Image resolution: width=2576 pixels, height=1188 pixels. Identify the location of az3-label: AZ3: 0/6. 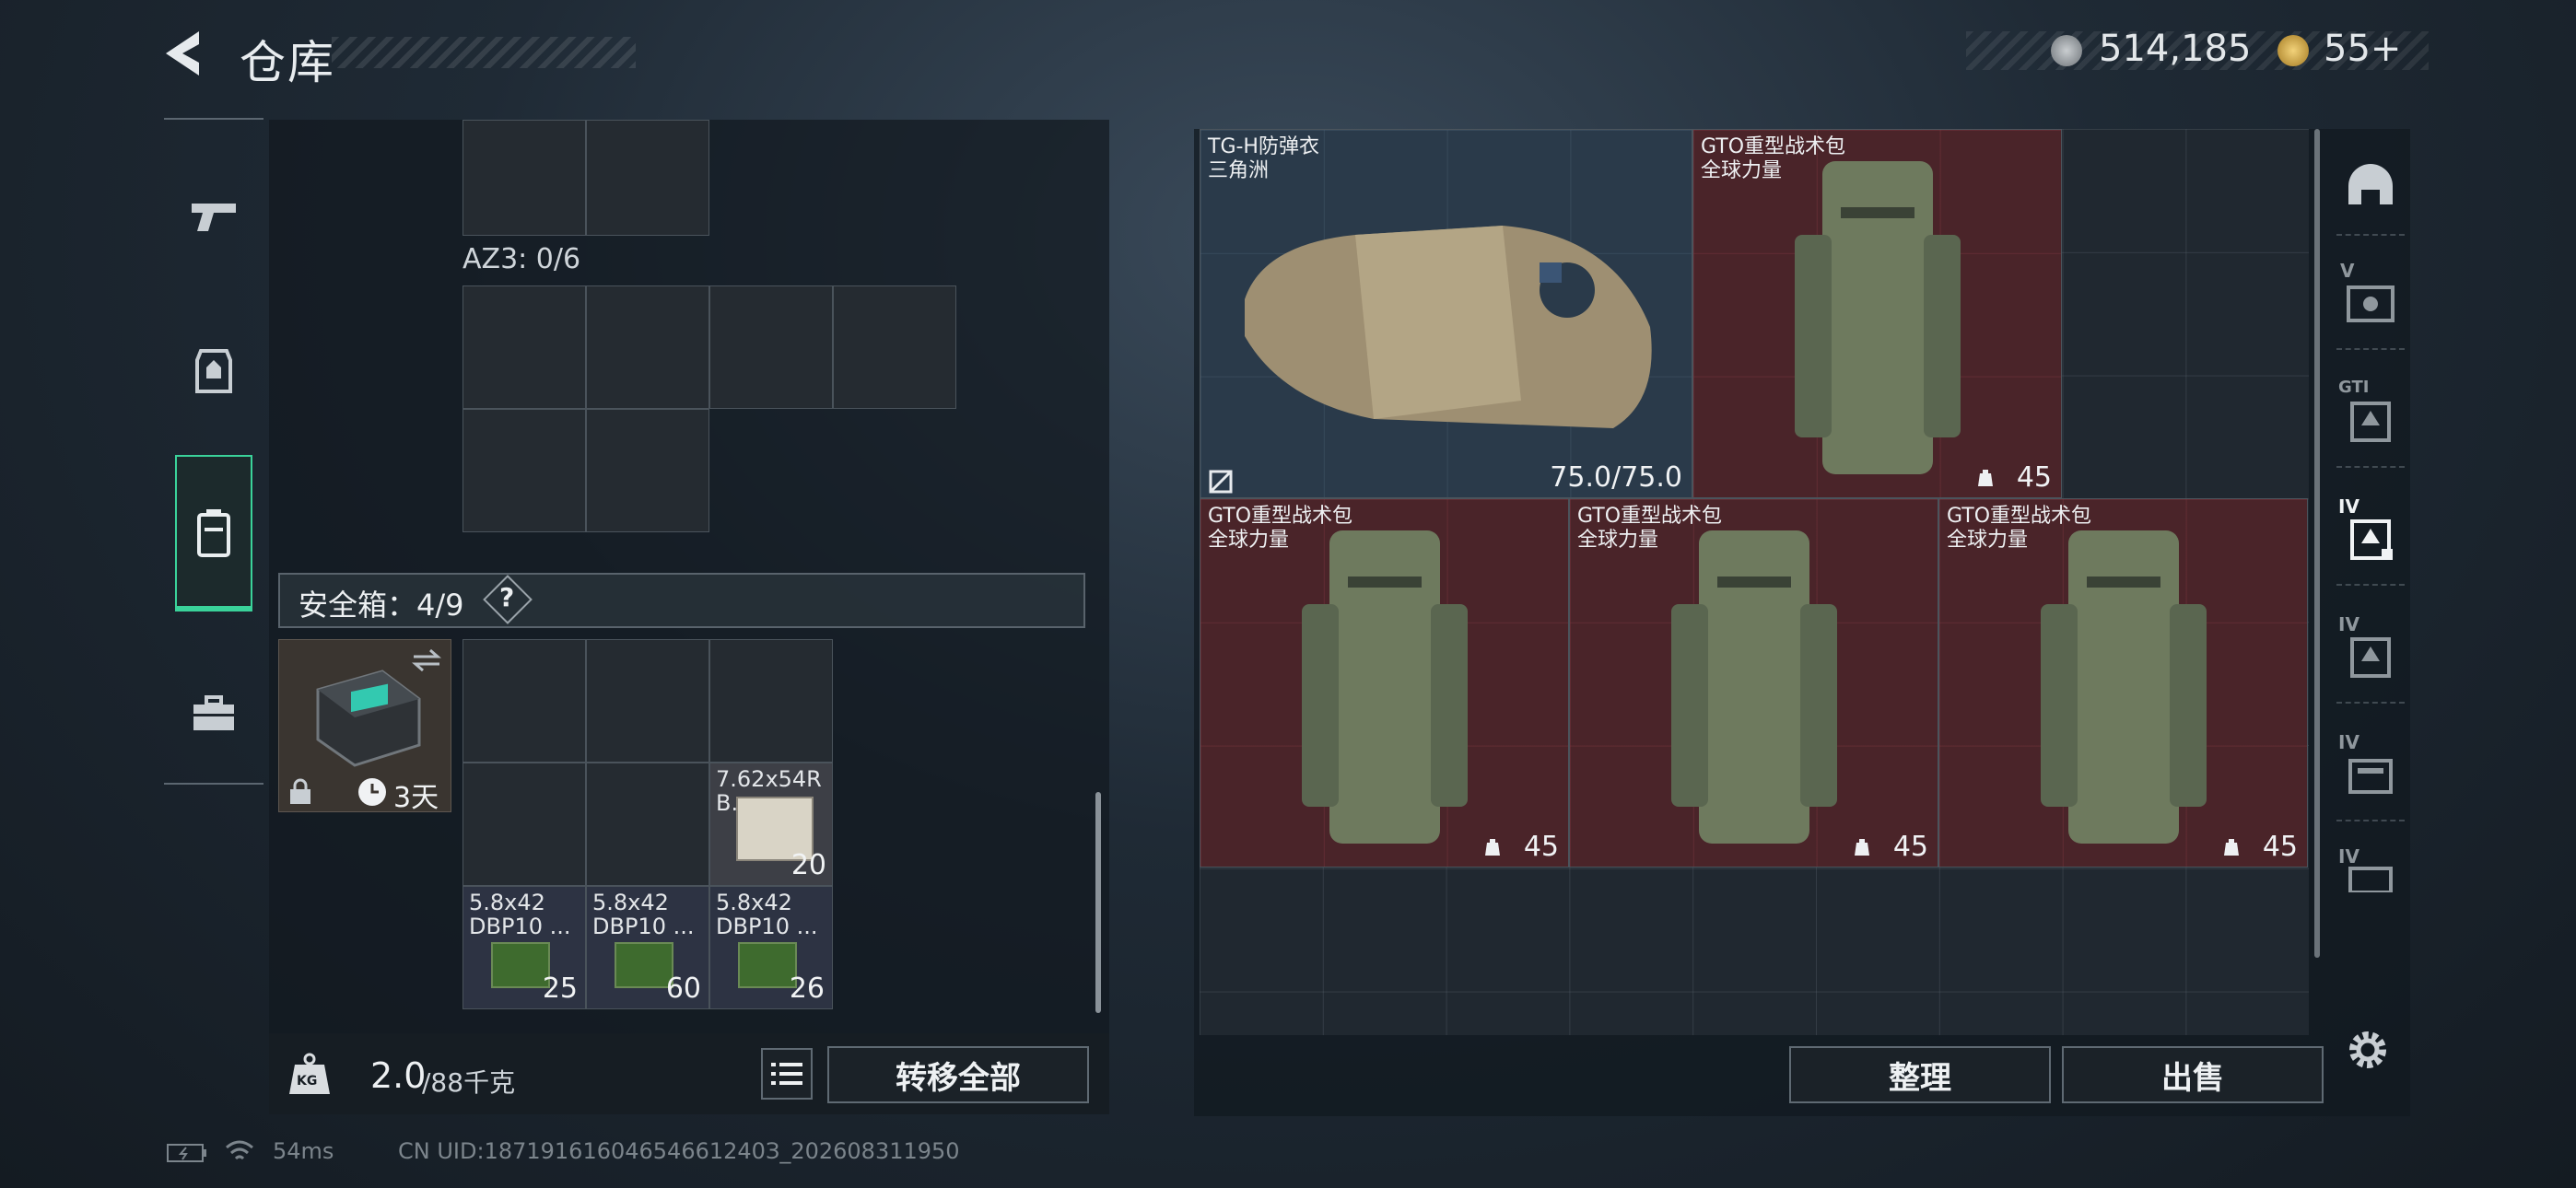
(522, 259).